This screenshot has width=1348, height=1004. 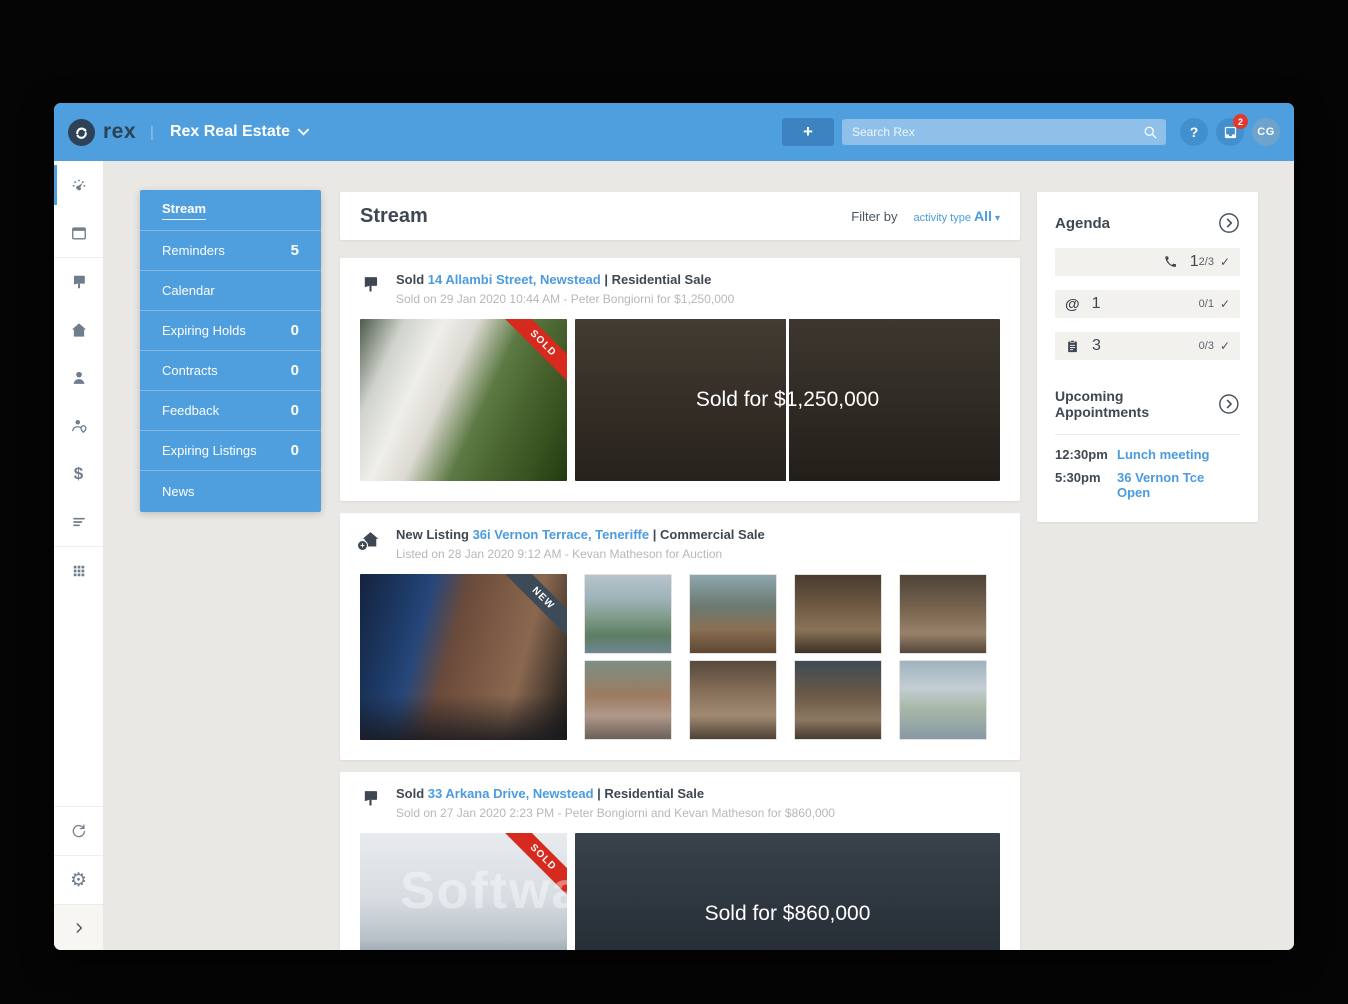 I want to click on appointments-open-button, so click(x=1229, y=404).